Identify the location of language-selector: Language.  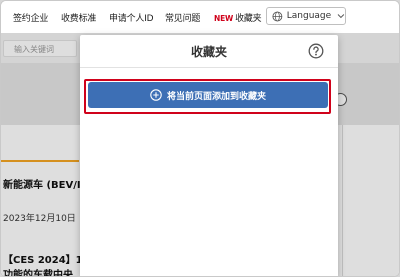
(306, 16).